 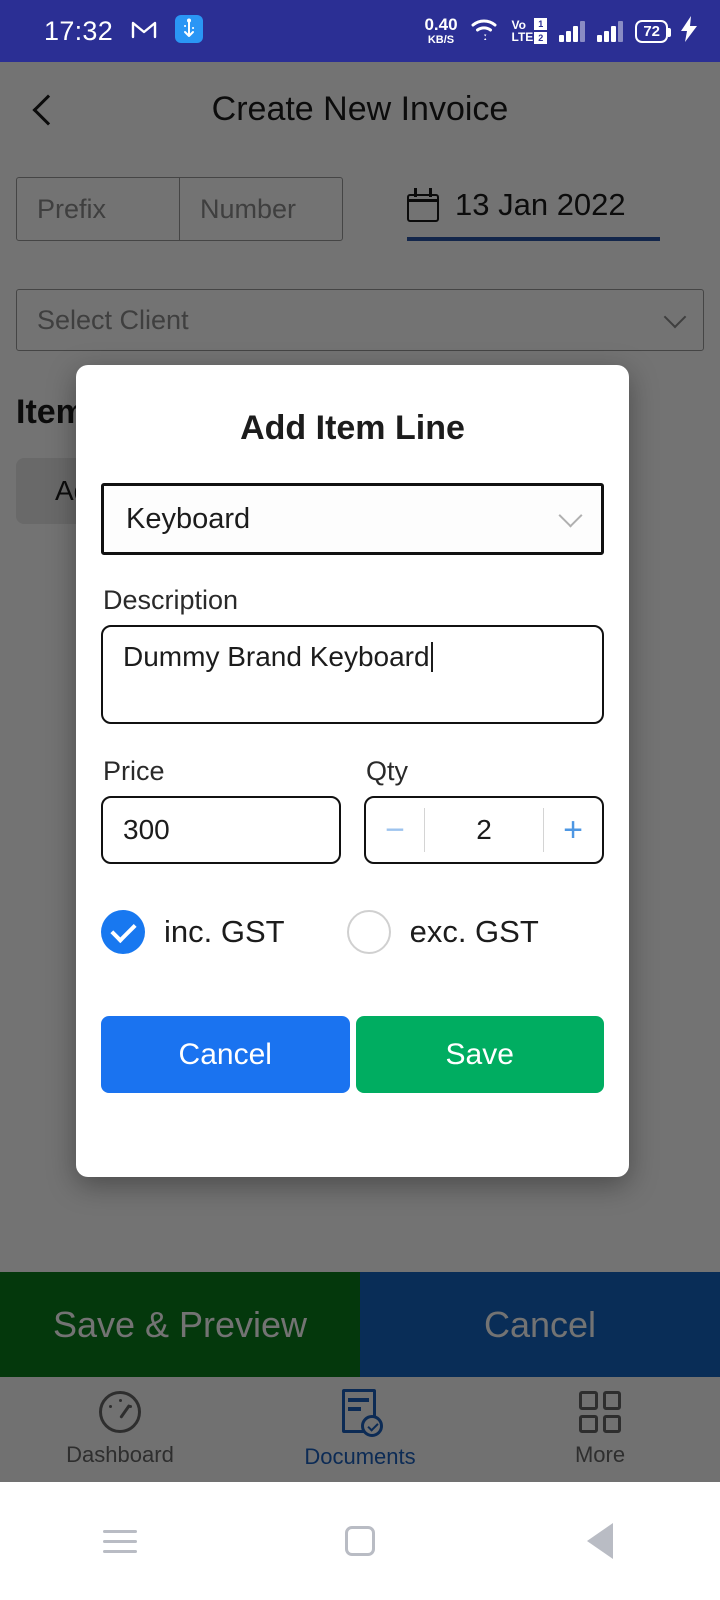 I want to click on gmail-icon, so click(x=144, y=31).